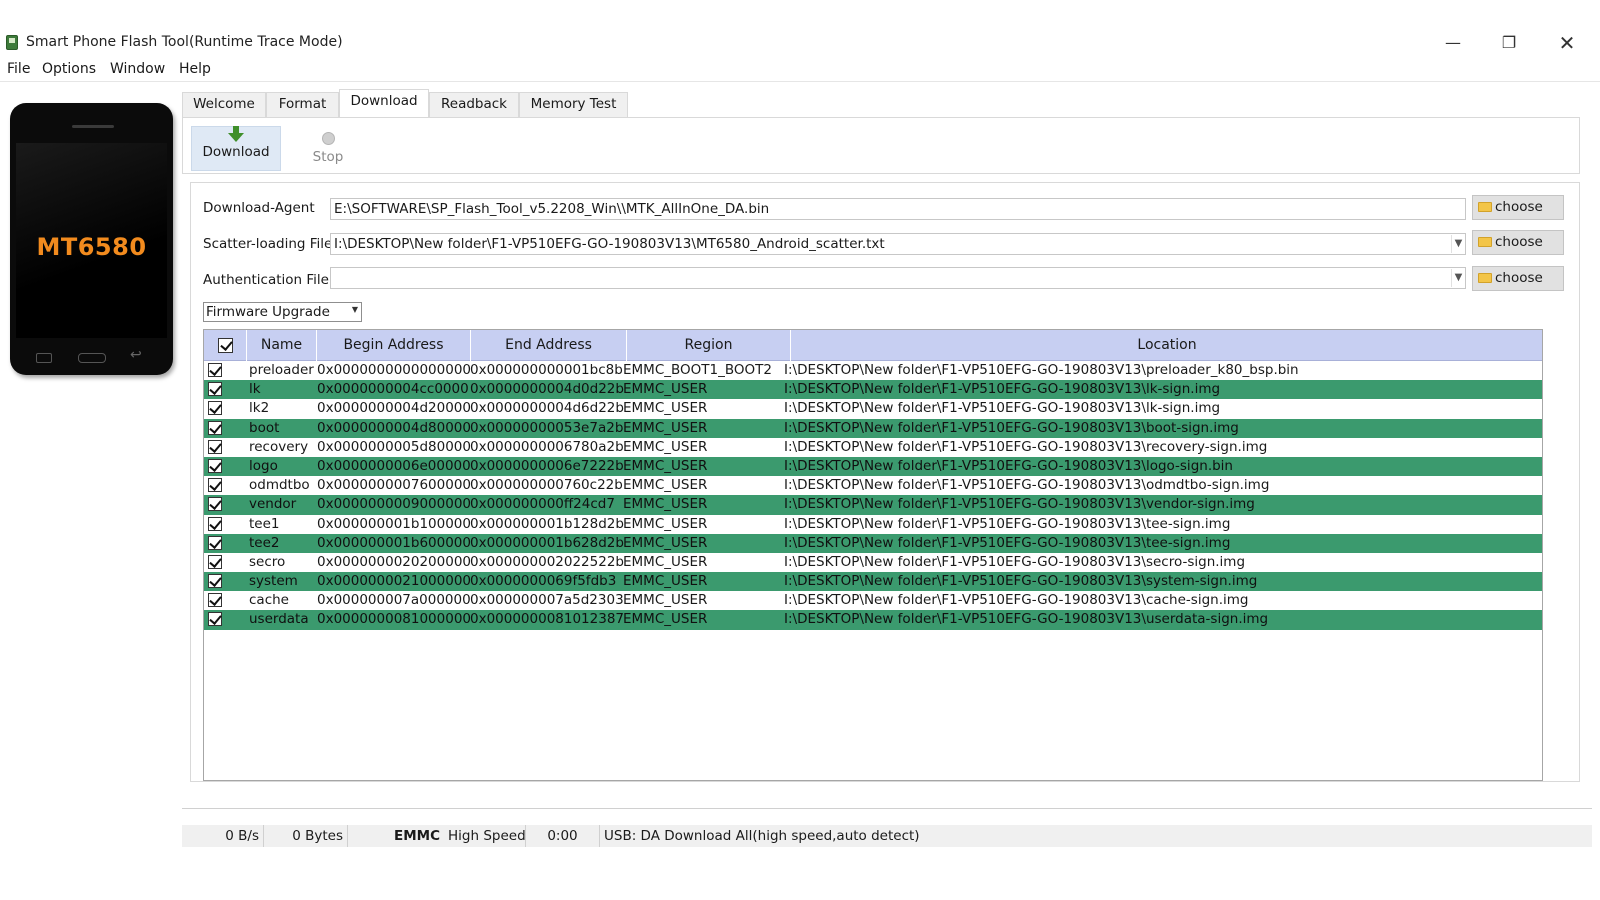 The height and width of the screenshot is (900, 1600). I want to click on cell-name: recovery, so click(279, 446).